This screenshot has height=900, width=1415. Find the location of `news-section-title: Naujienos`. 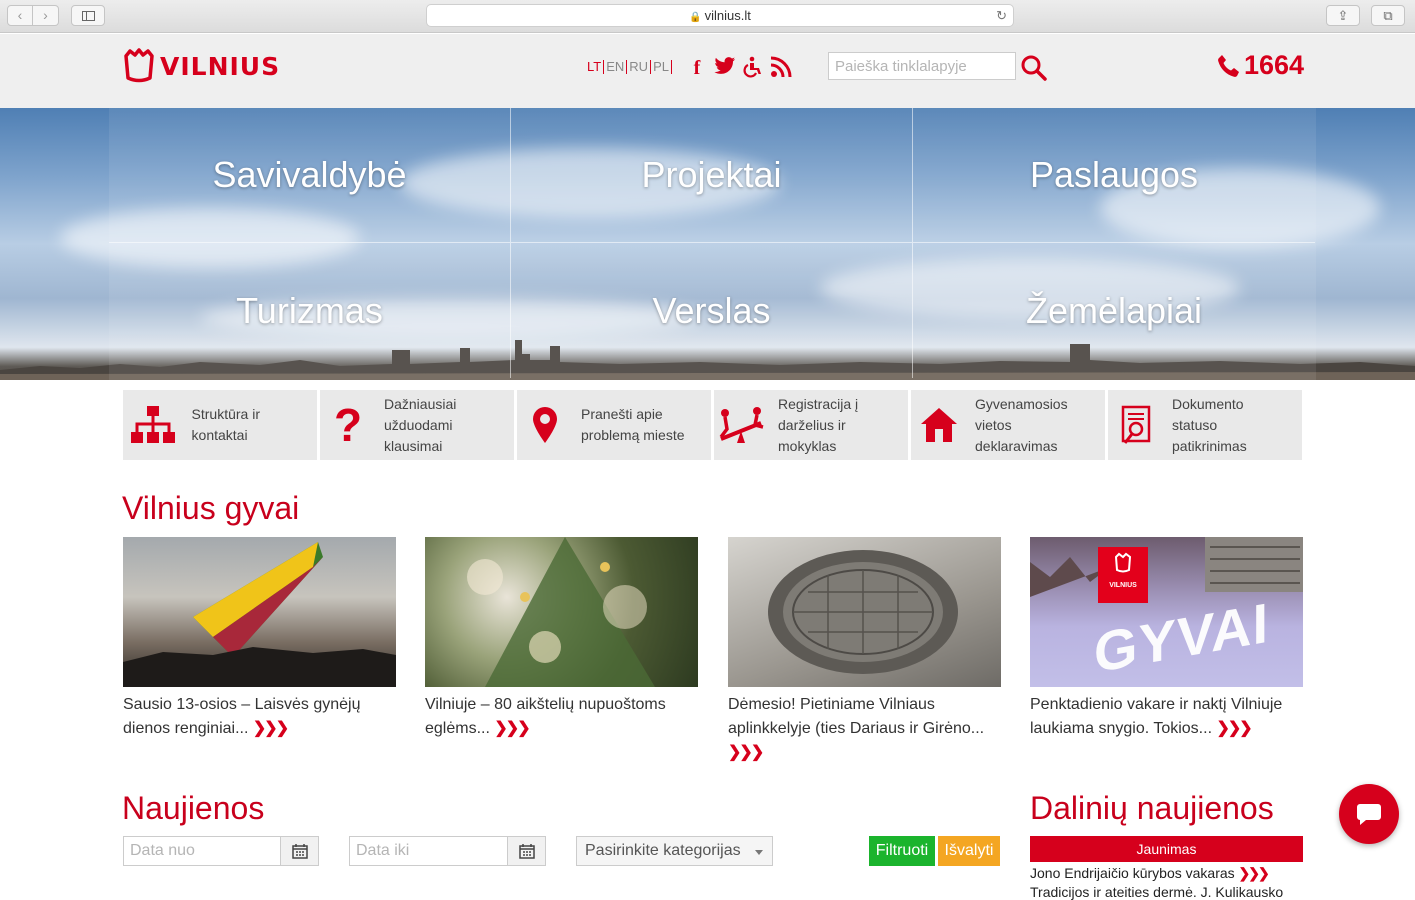

news-section-title: Naujienos is located at coordinates (193, 808).